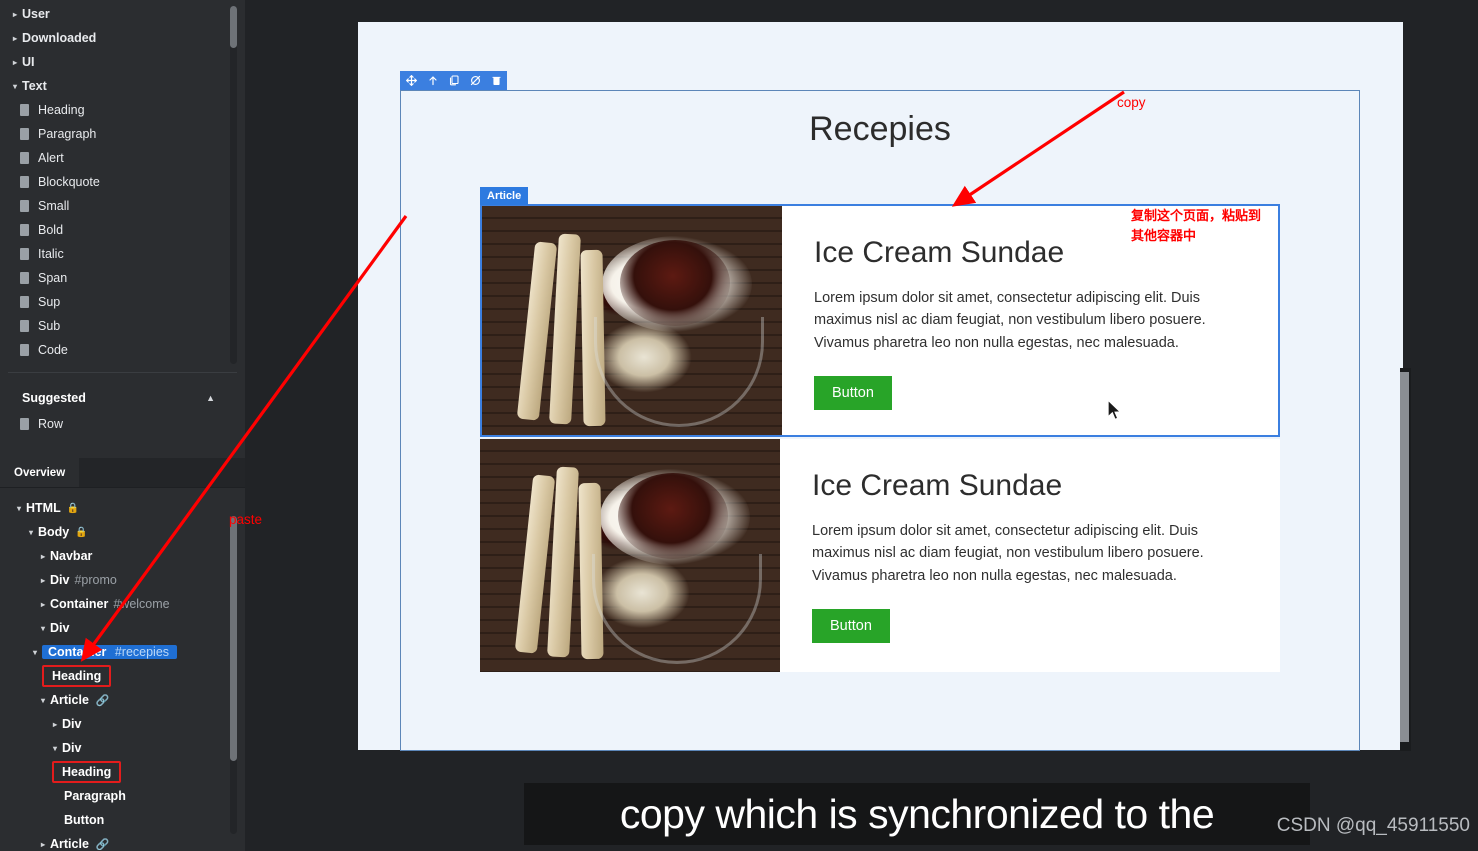  Describe the element at coordinates (122, 676) in the screenshot. I see `tree-node-heading-1: Heading` at that location.